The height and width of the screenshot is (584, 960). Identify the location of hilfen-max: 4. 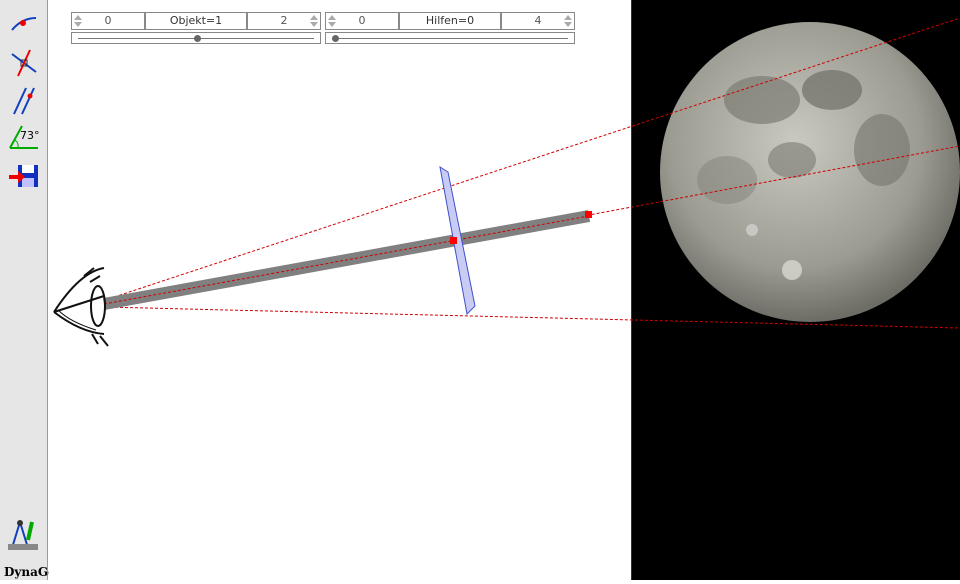
(538, 20).